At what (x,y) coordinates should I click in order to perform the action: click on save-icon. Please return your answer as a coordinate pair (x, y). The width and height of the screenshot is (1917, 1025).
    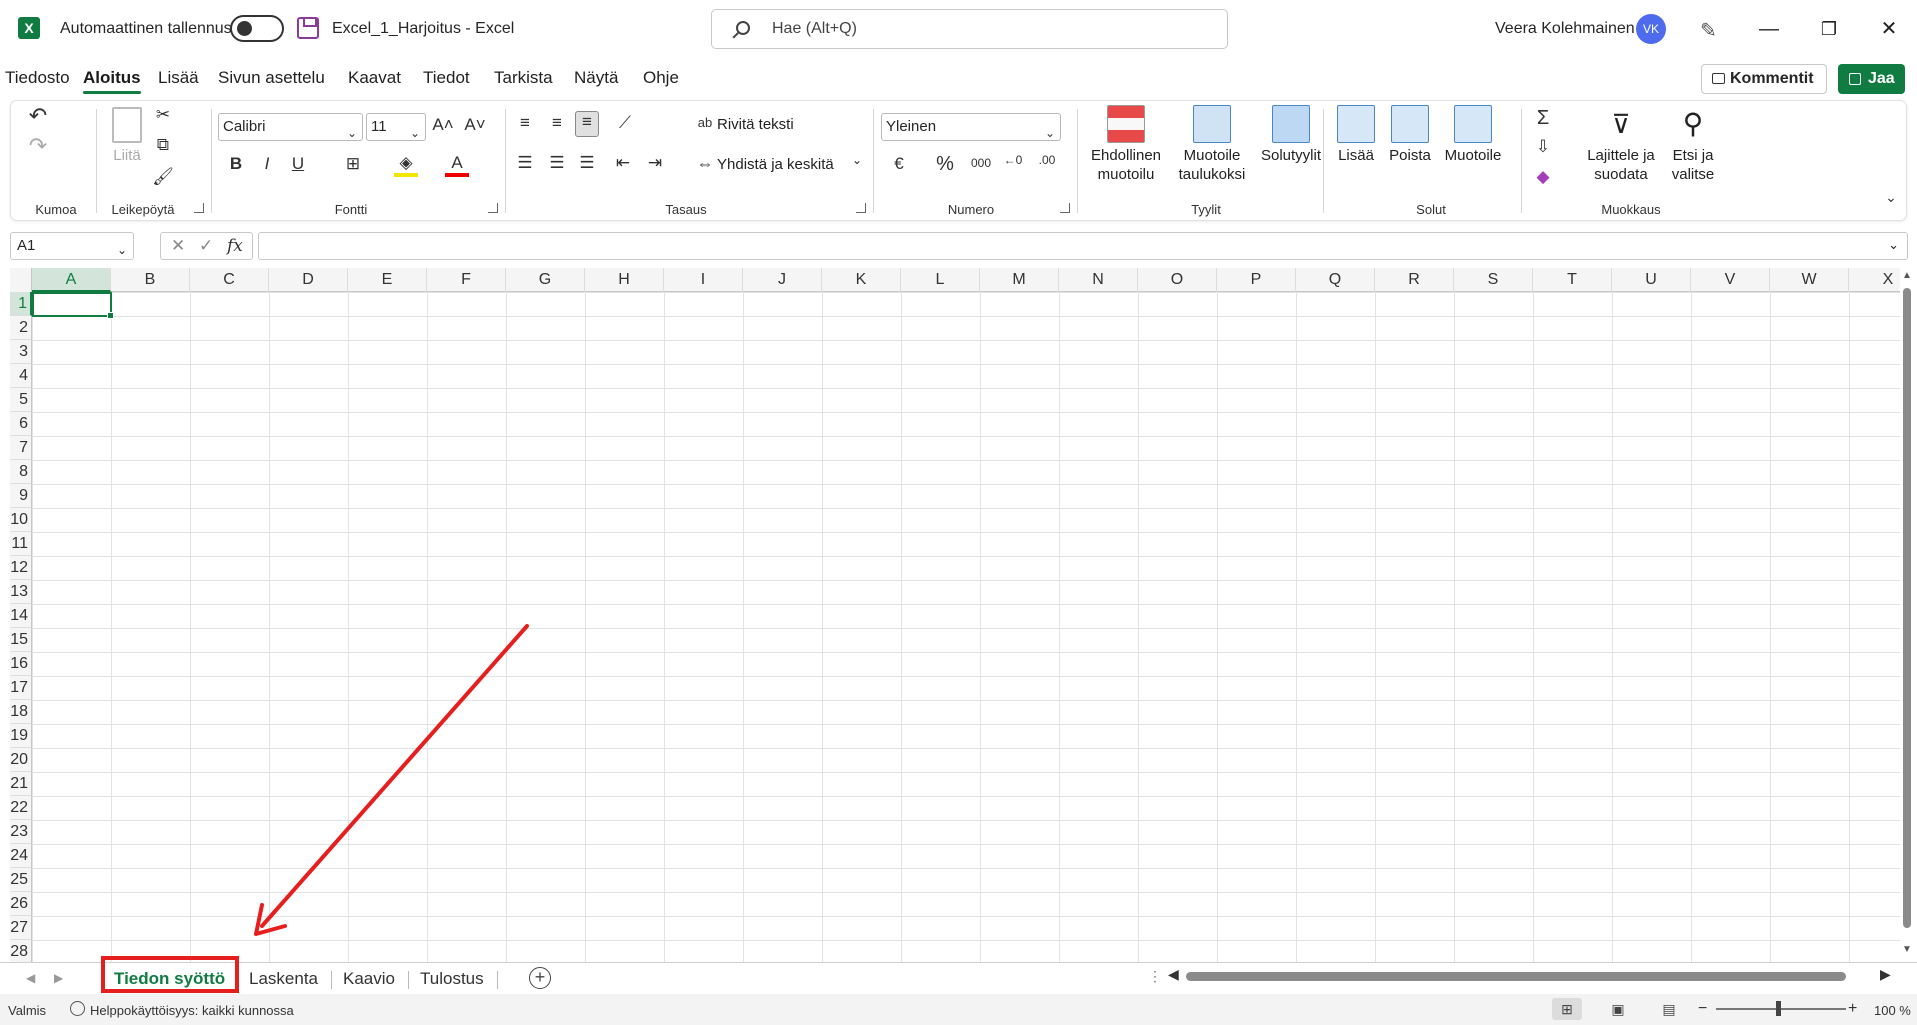
    Looking at the image, I should click on (308, 28).